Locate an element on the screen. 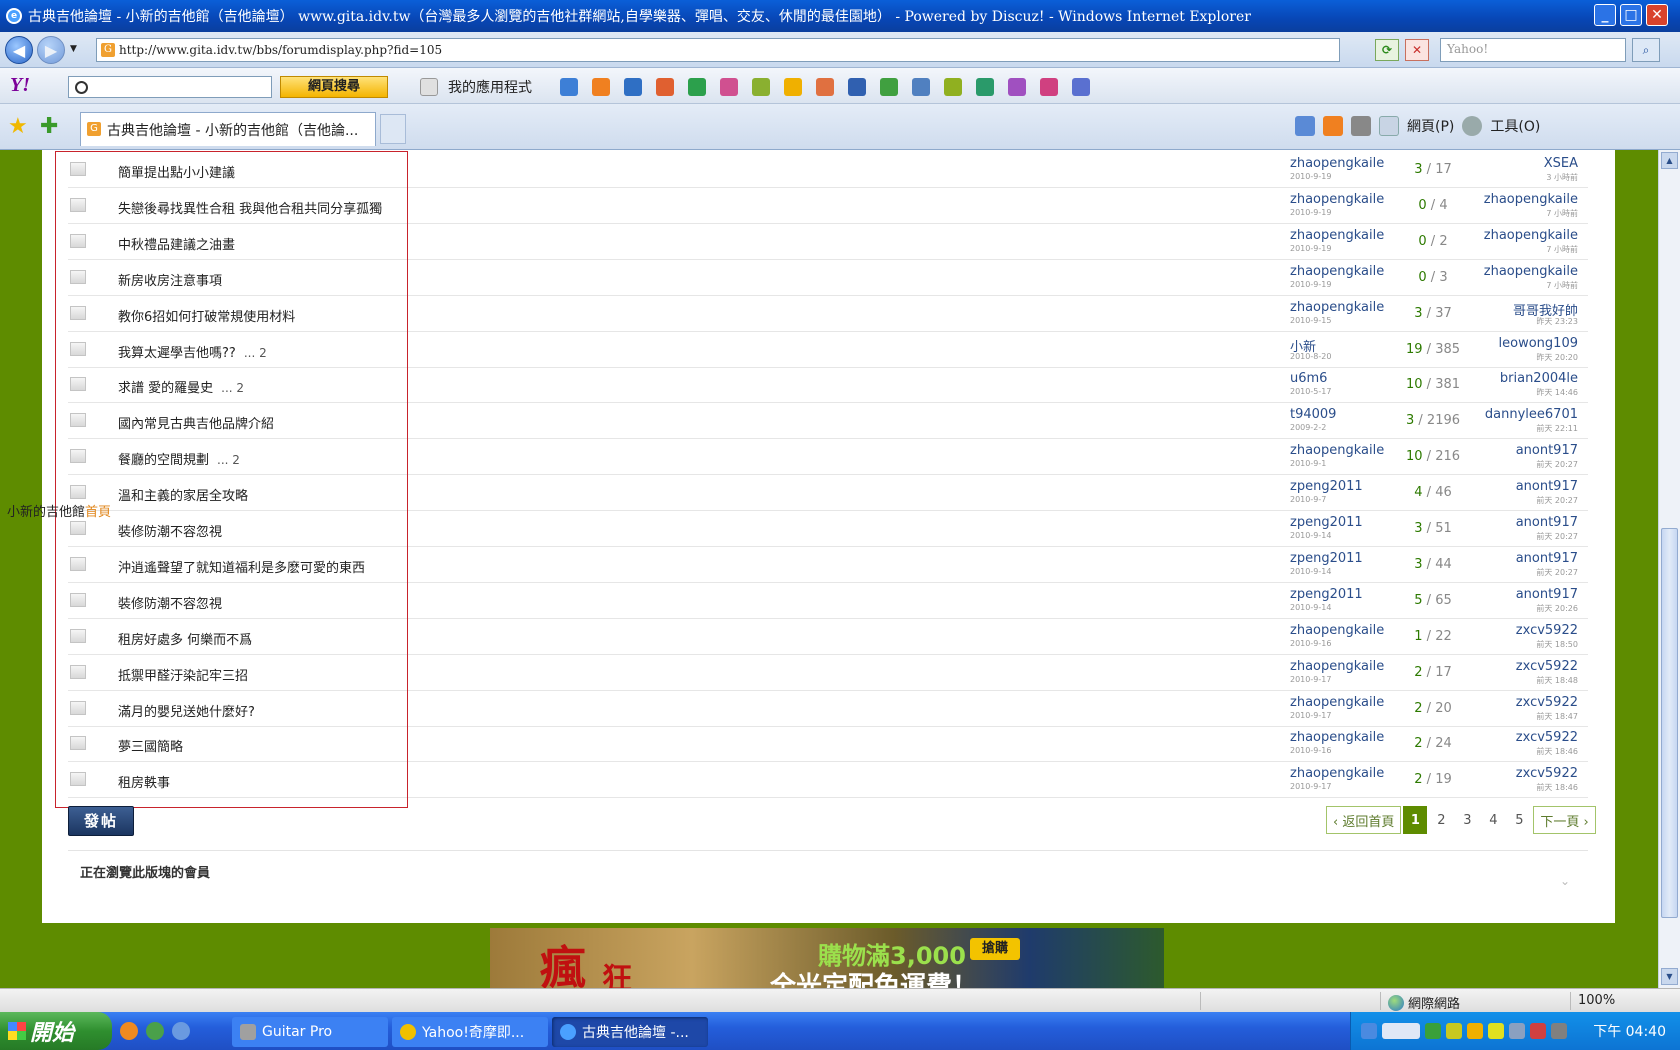  my-apps-button: 我的應用程式 is located at coordinates (476, 87).